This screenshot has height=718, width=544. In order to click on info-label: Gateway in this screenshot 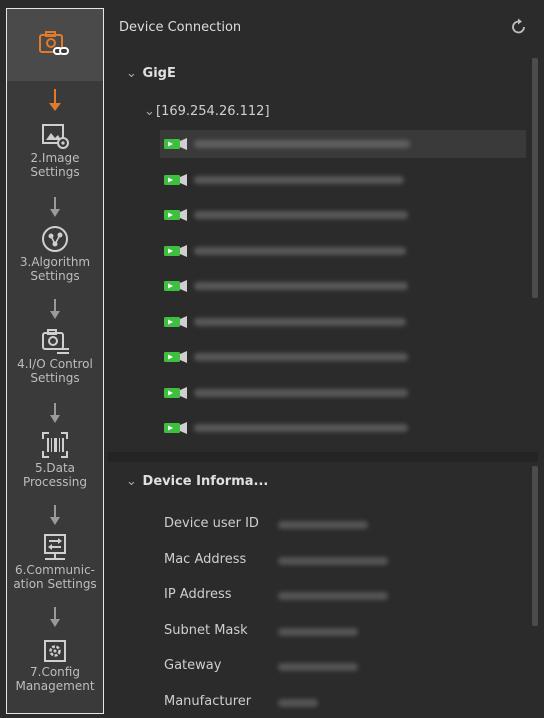, I will do `click(193, 665)`.